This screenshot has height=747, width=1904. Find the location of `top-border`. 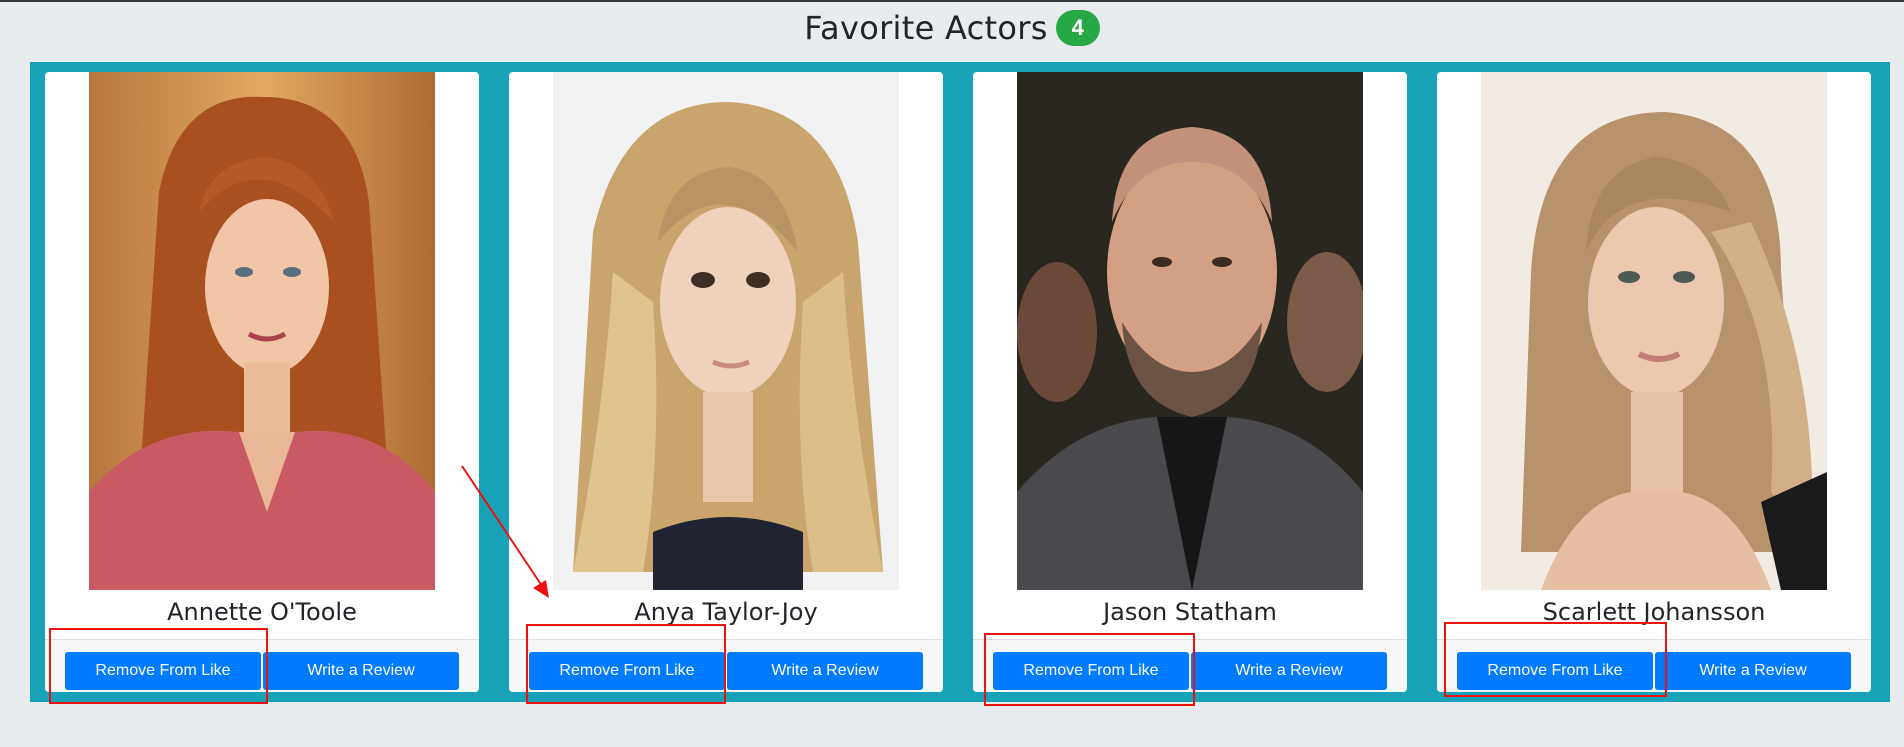

top-border is located at coordinates (952, 1).